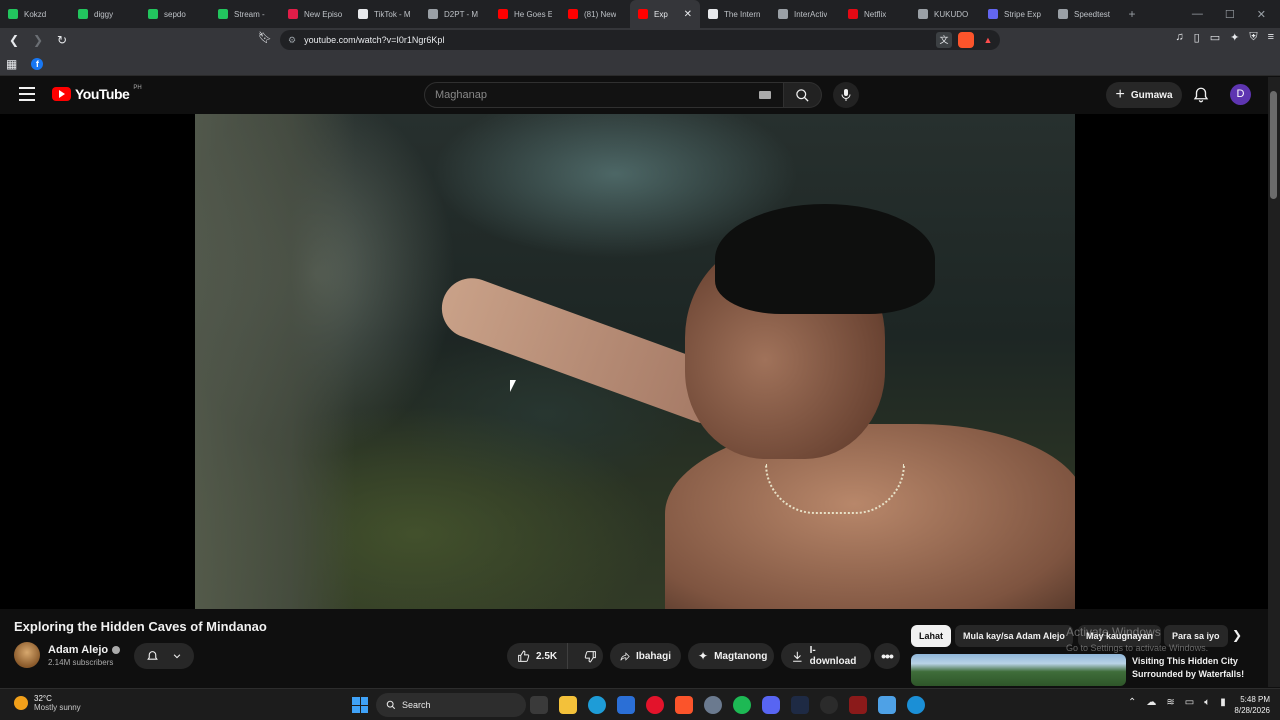 This screenshot has width=1280, height=720. Describe the element at coordinates (858, 705) in the screenshot. I see `adobe-icon` at that location.